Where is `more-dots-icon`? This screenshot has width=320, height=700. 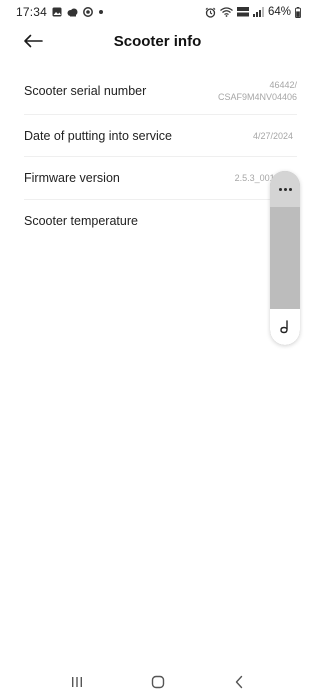
more-dots-icon is located at coordinates (285, 189).